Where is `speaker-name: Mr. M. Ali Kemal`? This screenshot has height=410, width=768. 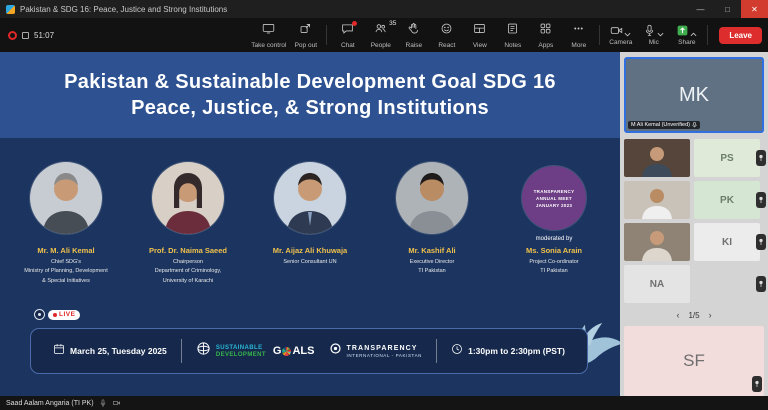 speaker-name: Mr. M. Ali Kemal is located at coordinates (66, 250).